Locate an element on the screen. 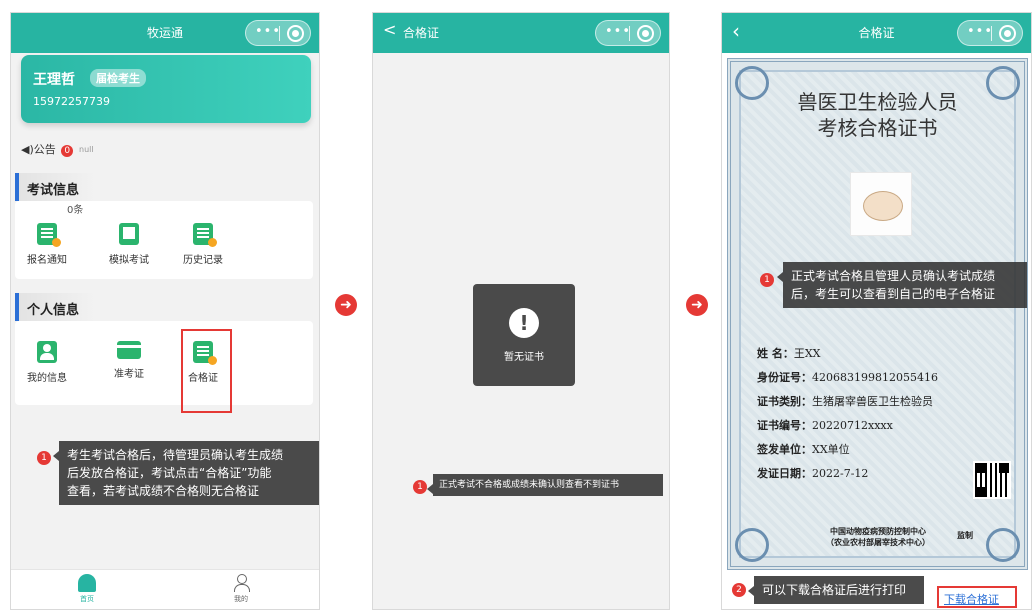 This screenshot has height=613, width=1035. notice-count-badge: 0 is located at coordinates (67, 151).